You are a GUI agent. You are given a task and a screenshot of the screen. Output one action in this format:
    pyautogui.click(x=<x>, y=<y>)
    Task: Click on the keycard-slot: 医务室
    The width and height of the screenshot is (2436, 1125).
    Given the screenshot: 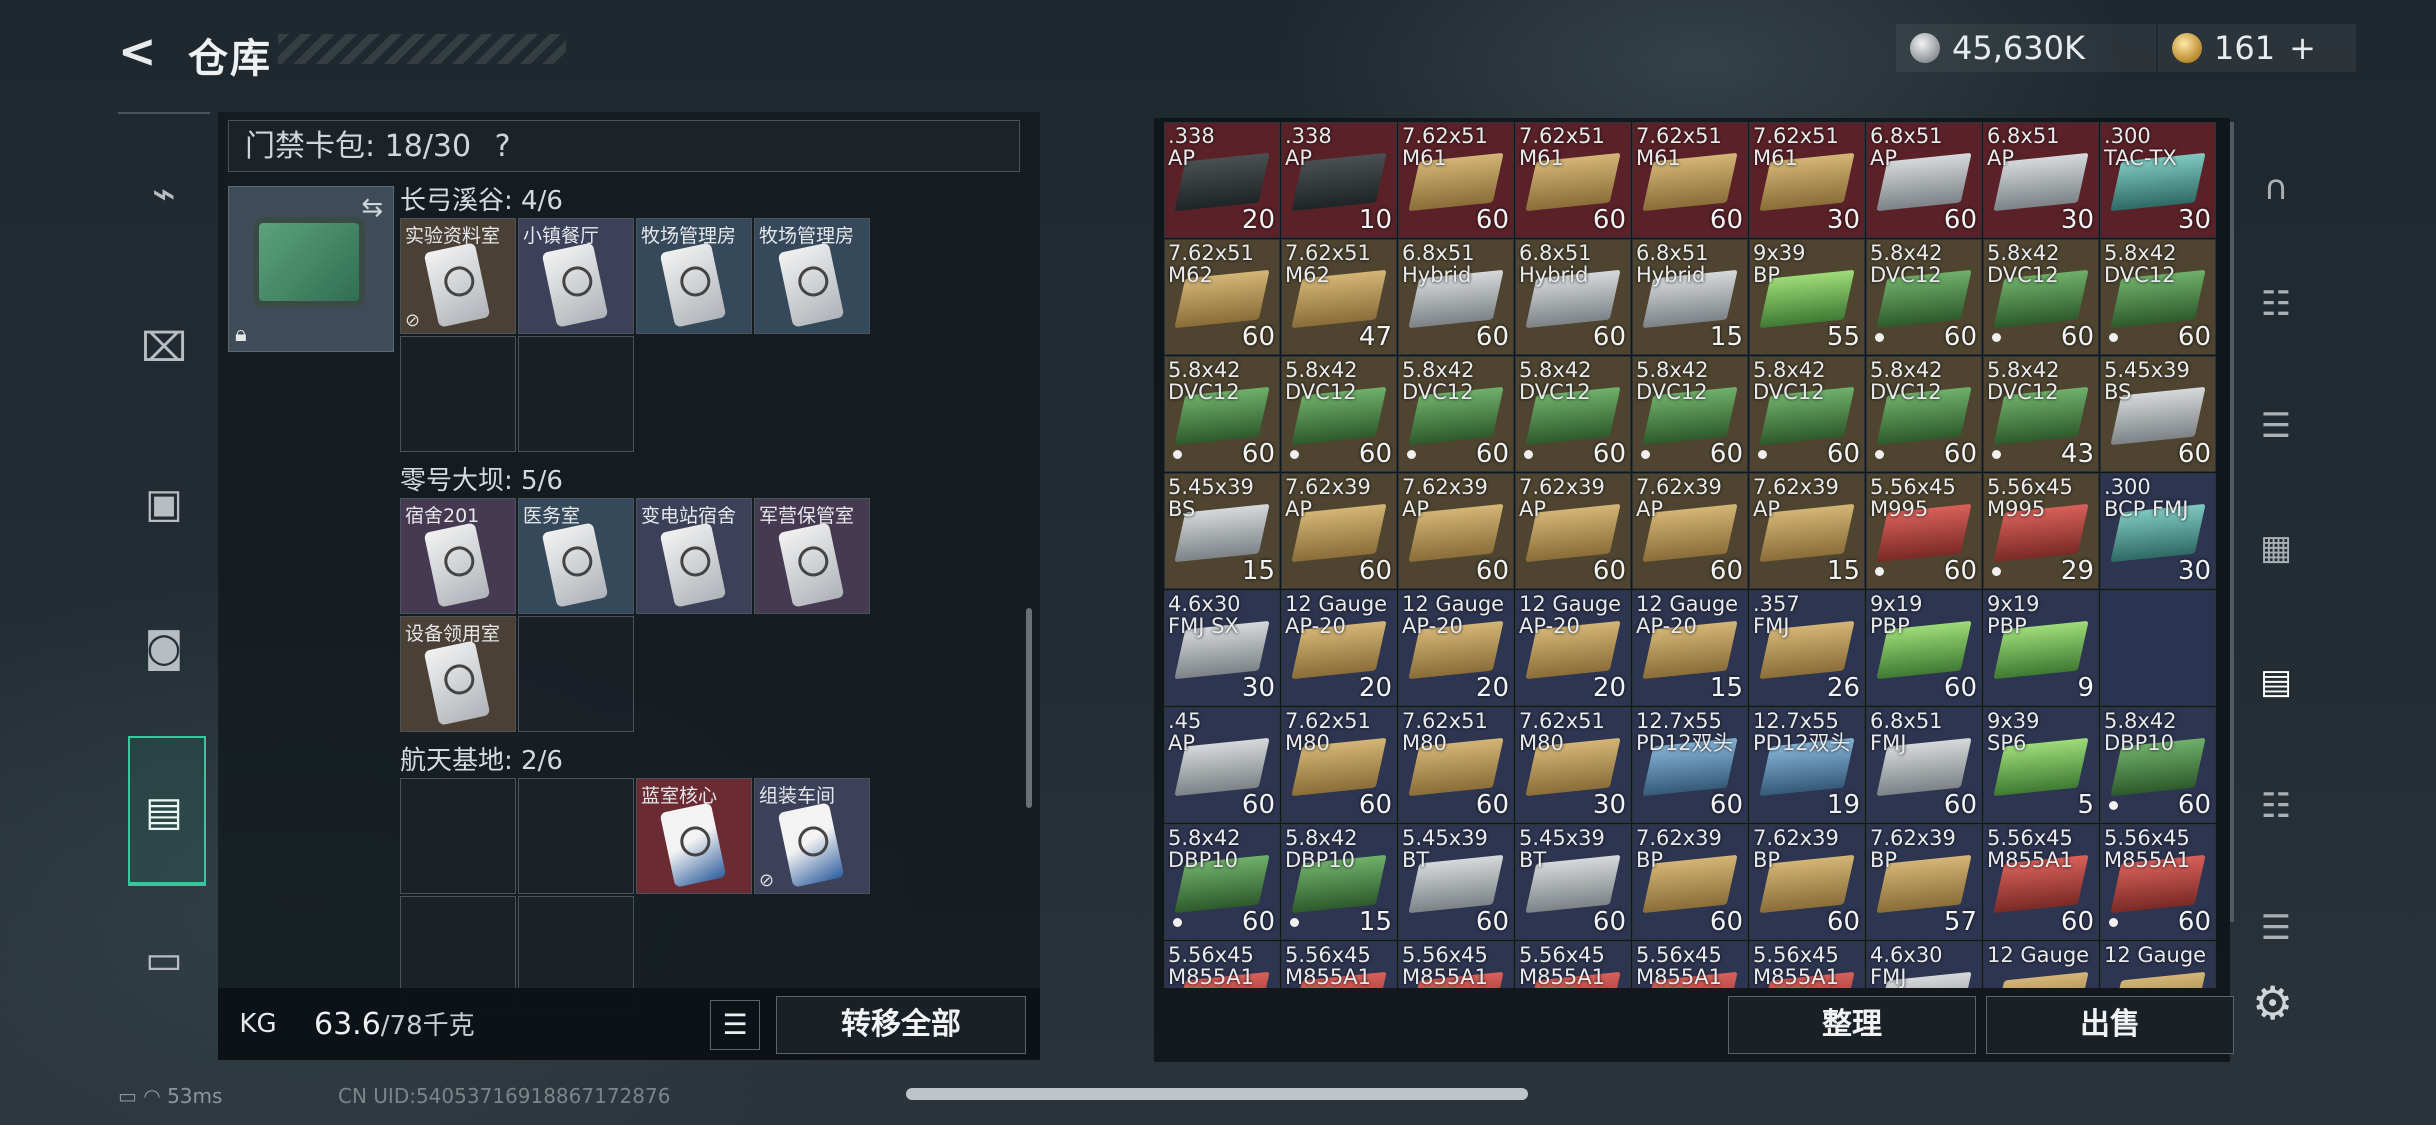 What is the action you would take?
    pyautogui.click(x=576, y=556)
    